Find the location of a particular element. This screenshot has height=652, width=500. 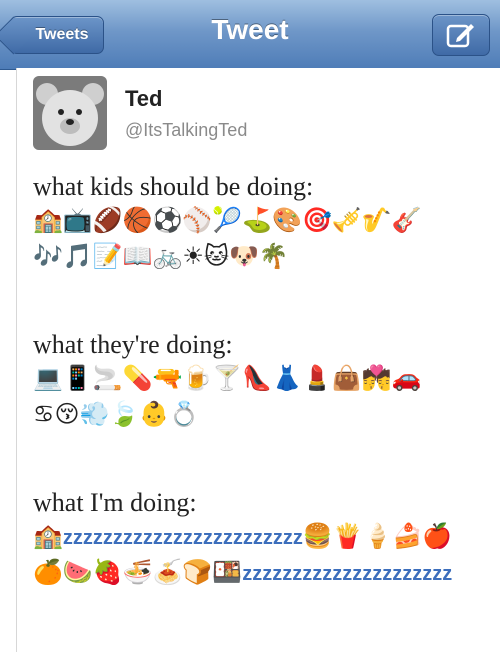

section-heading-kids: what kids should be doing: is located at coordinates (173, 186).